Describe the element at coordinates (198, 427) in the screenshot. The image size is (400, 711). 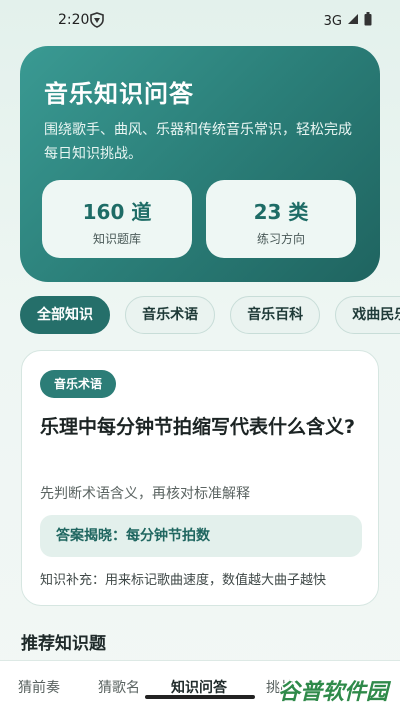
I see `question-text: 乐理中每分钟节拍缩写代表什么含义?` at that location.